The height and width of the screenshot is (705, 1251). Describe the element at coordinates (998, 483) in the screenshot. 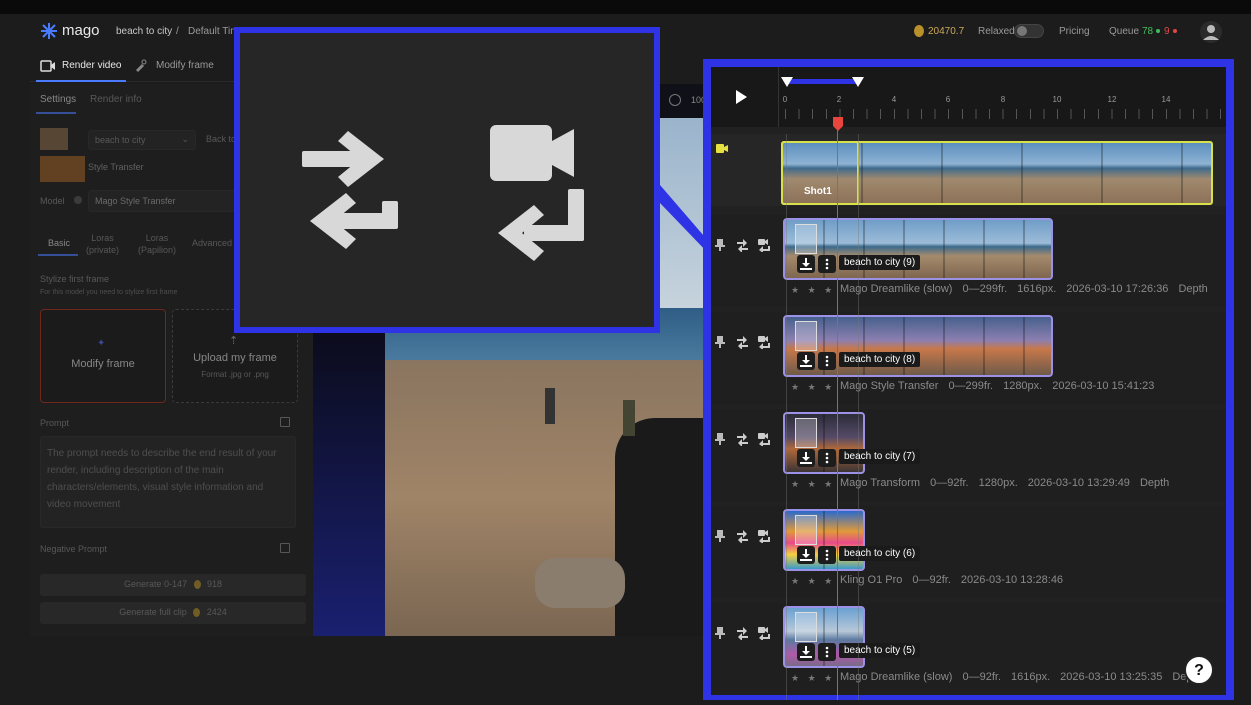

I see `meta-res: 1280px.` at that location.